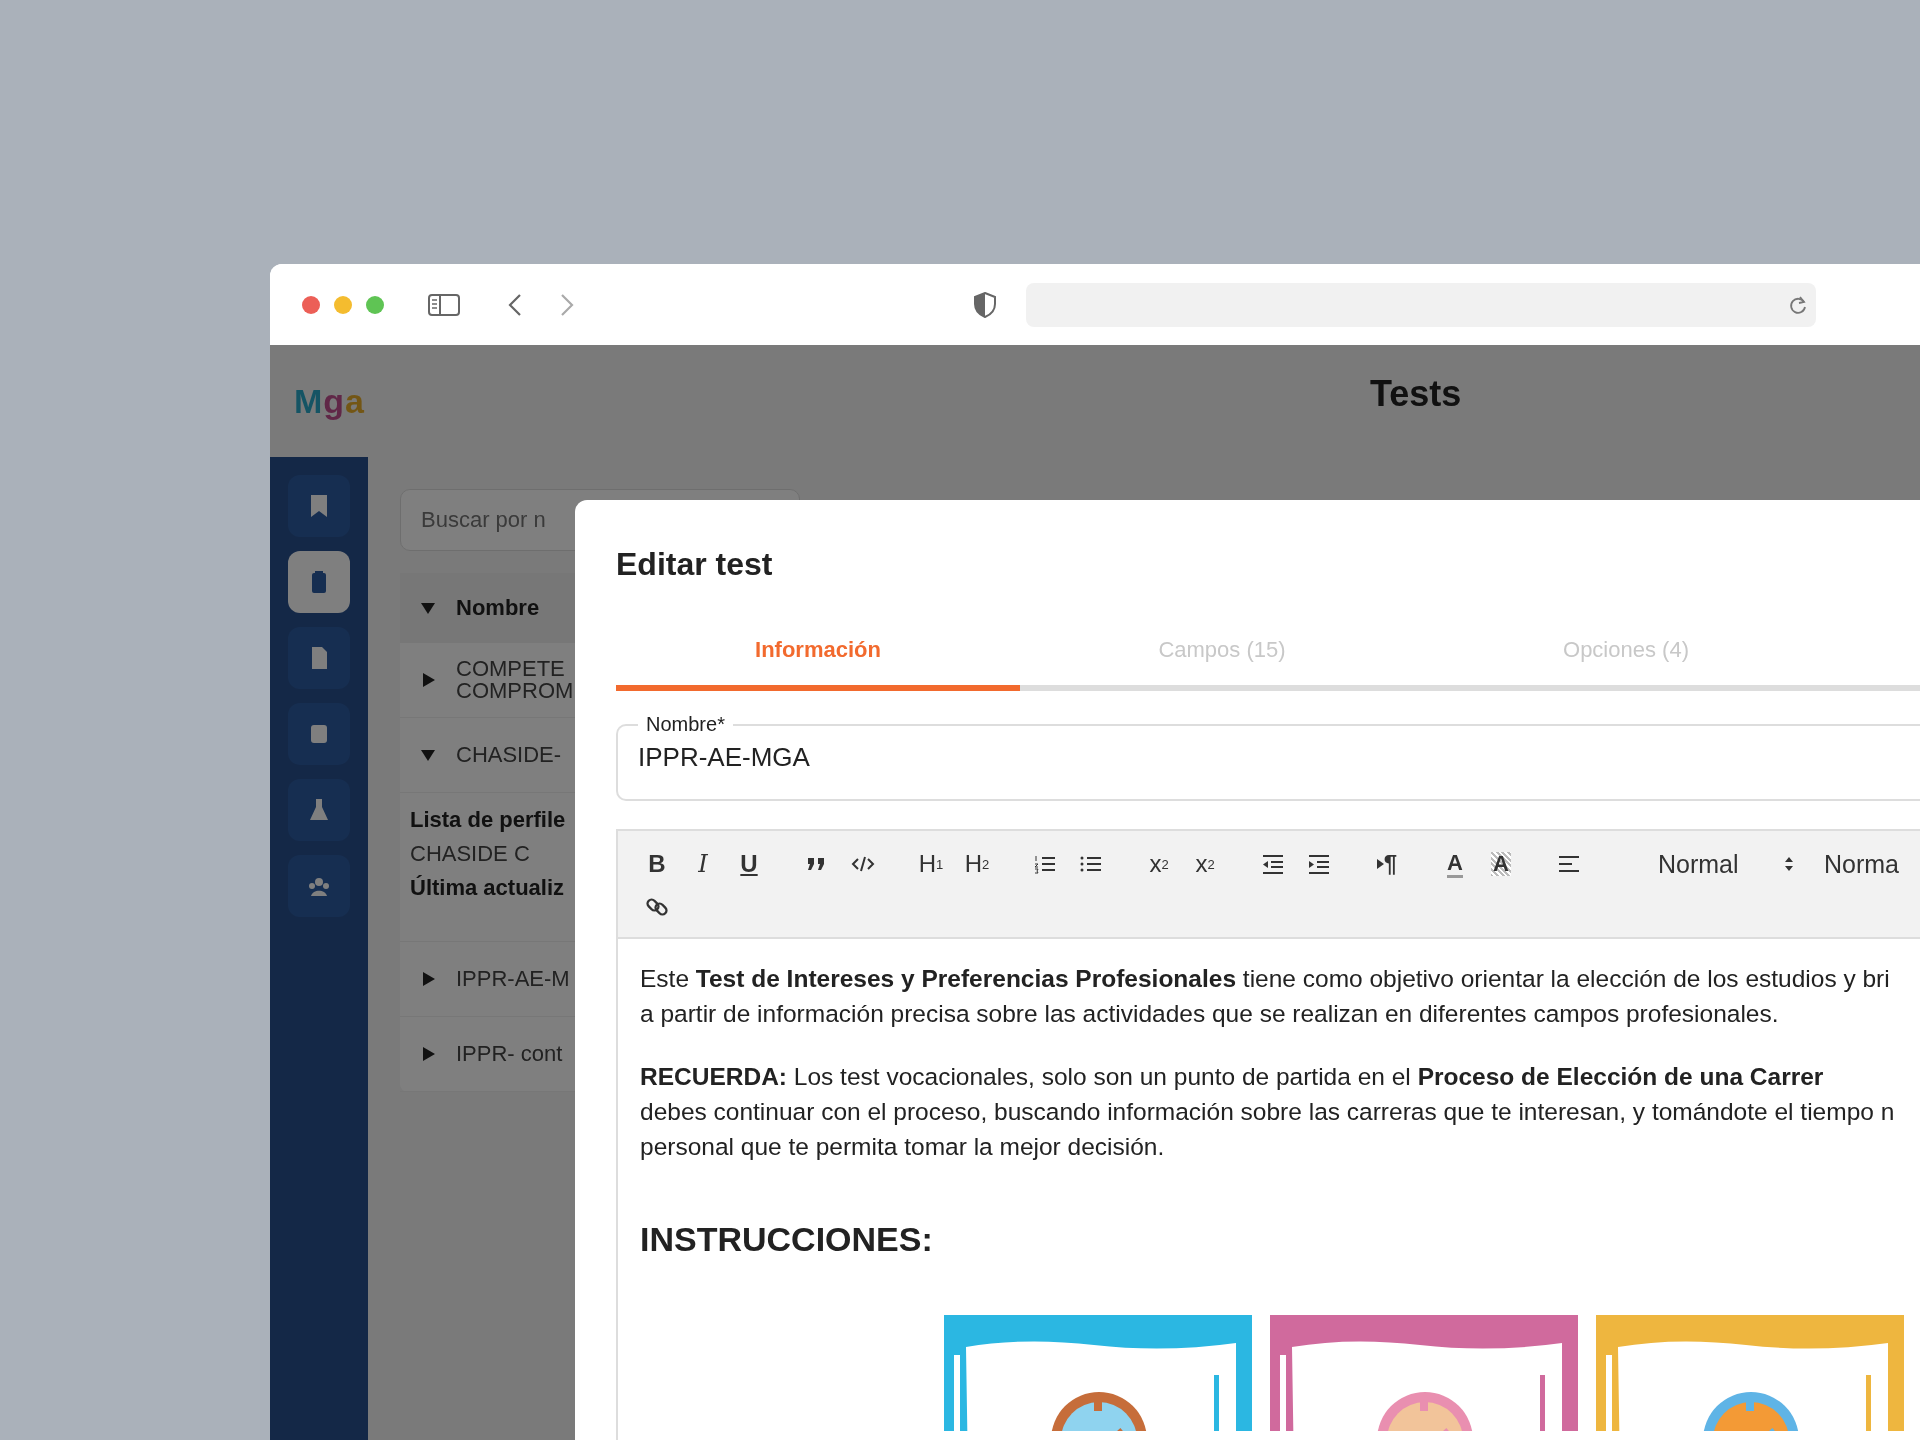 The width and height of the screenshot is (1920, 1440). Describe the element at coordinates (1569, 864) in the screenshot. I see `align-left-icon` at that location.